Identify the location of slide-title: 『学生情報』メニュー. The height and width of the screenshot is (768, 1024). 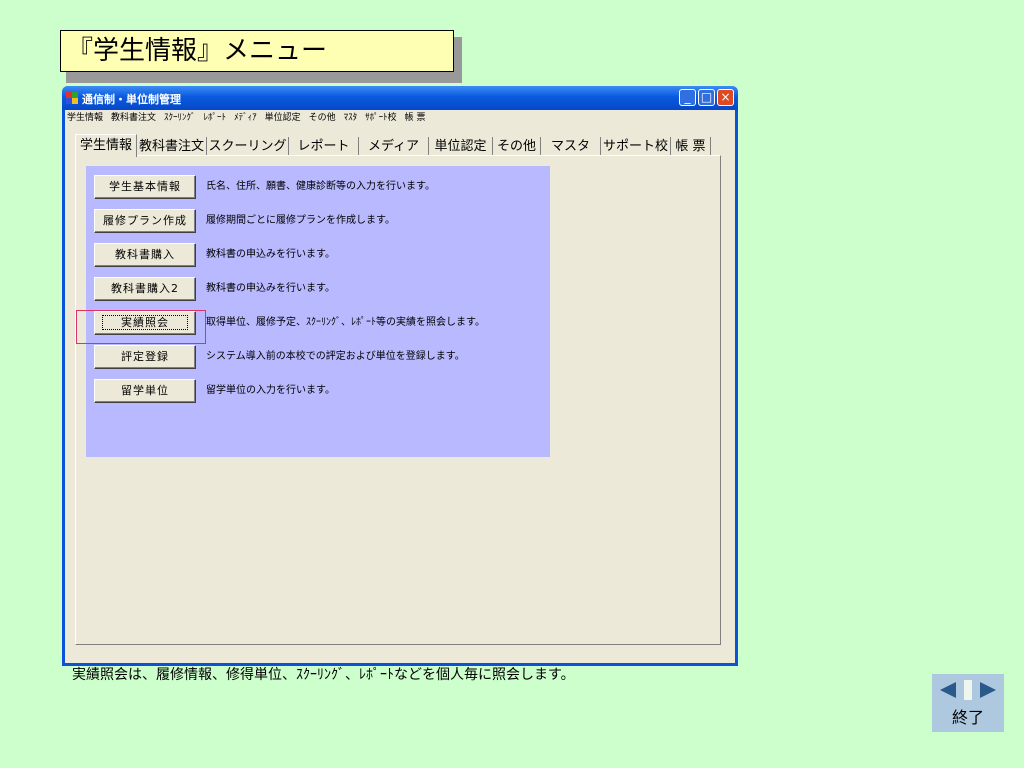
(257, 51).